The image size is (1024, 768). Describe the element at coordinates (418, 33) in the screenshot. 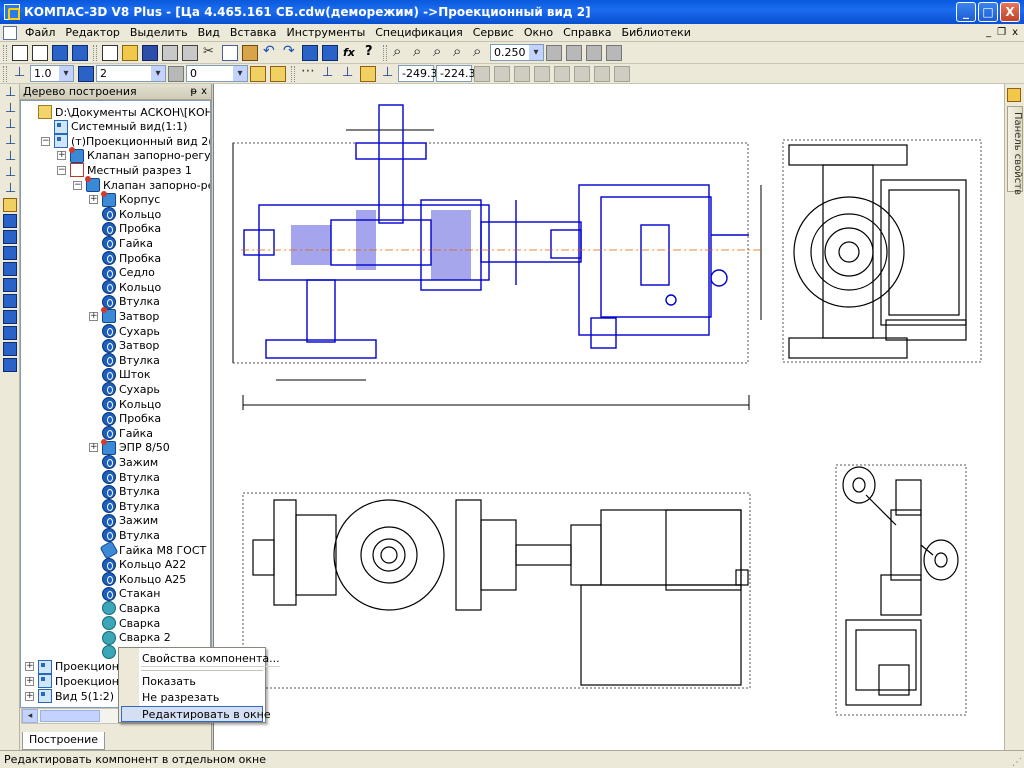

I see `menu-specification: Спецификация` at that location.